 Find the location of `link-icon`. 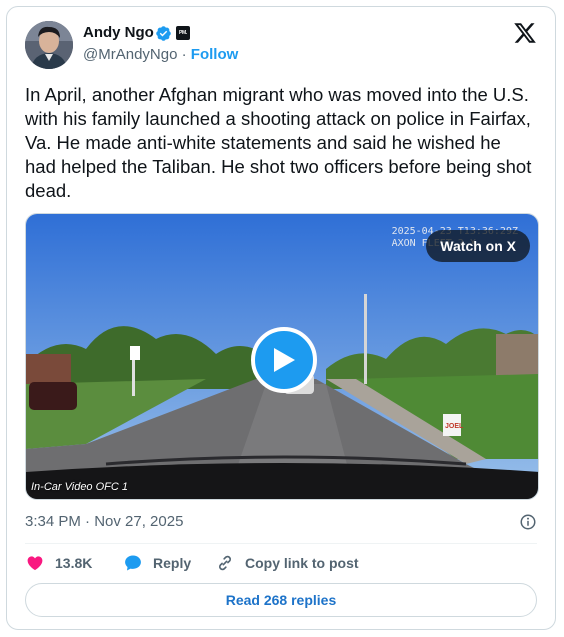

link-icon is located at coordinates (225, 563).